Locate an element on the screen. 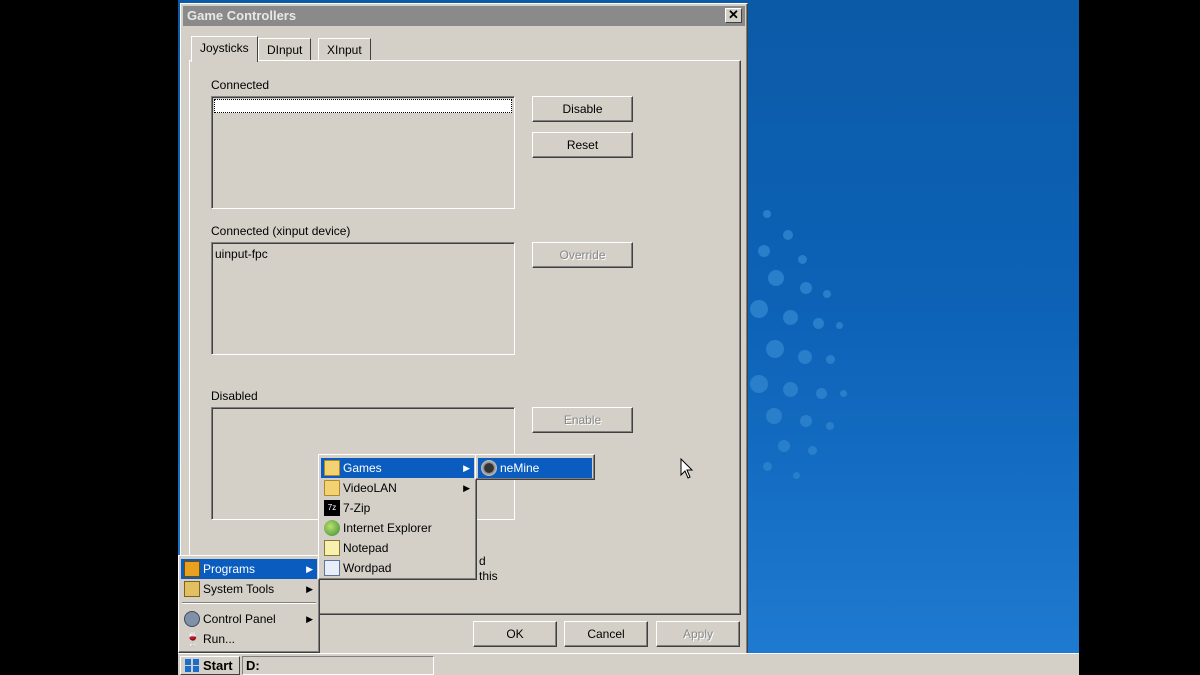  apply-label: Apply is located at coordinates (698, 634).